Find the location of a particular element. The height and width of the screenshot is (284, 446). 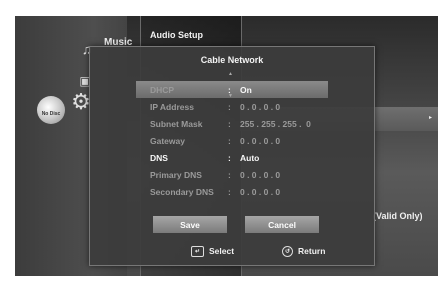

row-label: Primary DNS is located at coordinates (176, 175).